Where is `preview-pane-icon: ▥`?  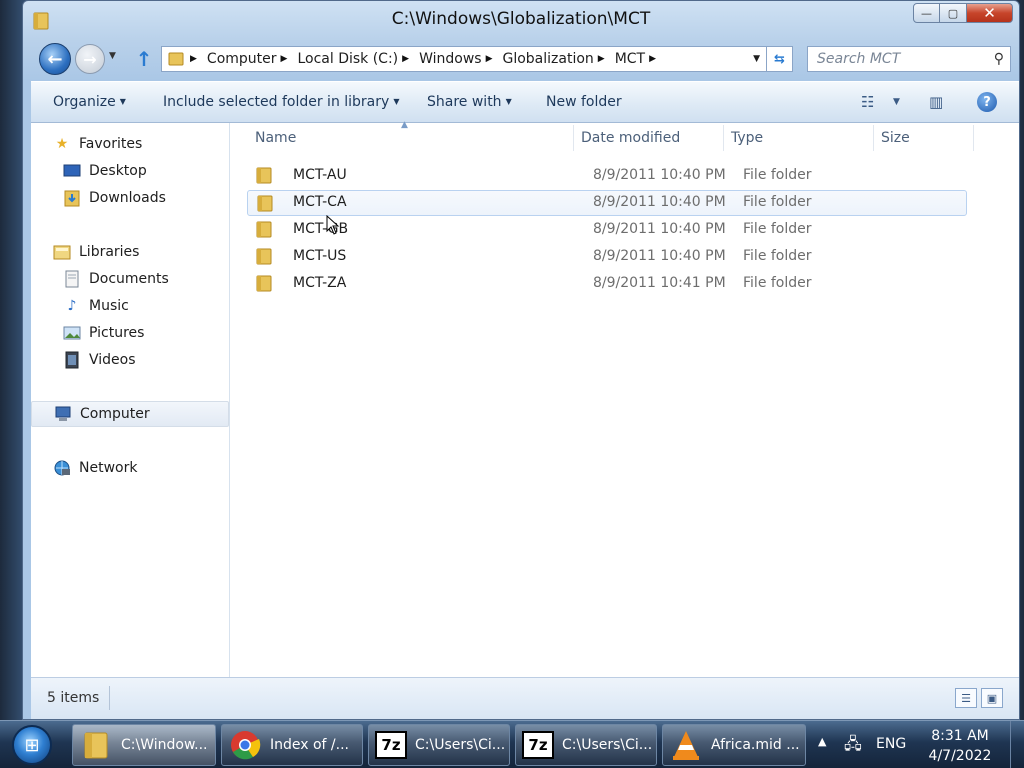
preview-pane-icon: ▥ is located at coordinates (936, 102).